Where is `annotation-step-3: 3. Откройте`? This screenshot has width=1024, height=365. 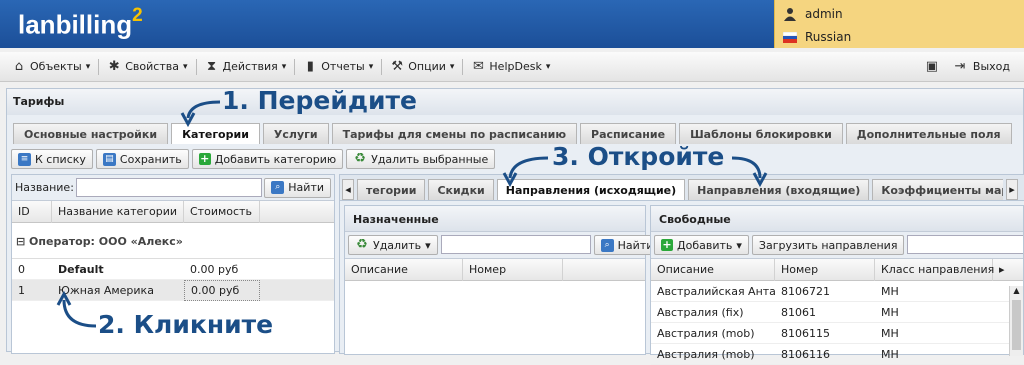 annotation-step-3: 3. Откройте is located at coordinates (638, 156).